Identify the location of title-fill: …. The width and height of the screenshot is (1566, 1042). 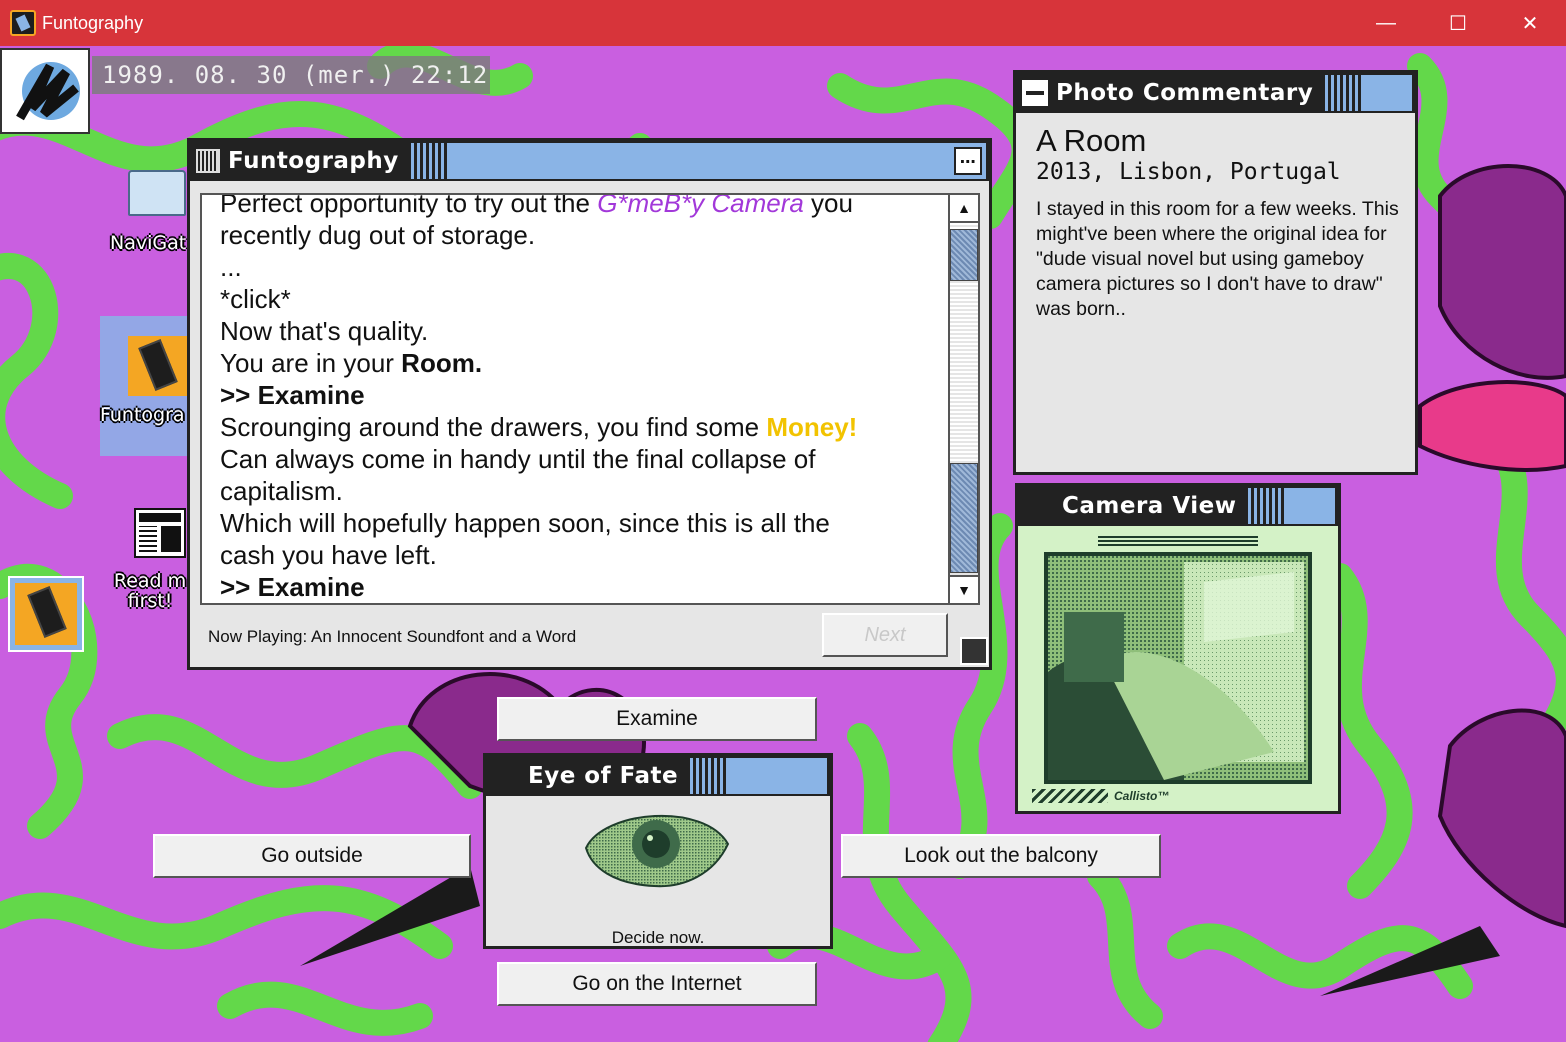
(716, 161).